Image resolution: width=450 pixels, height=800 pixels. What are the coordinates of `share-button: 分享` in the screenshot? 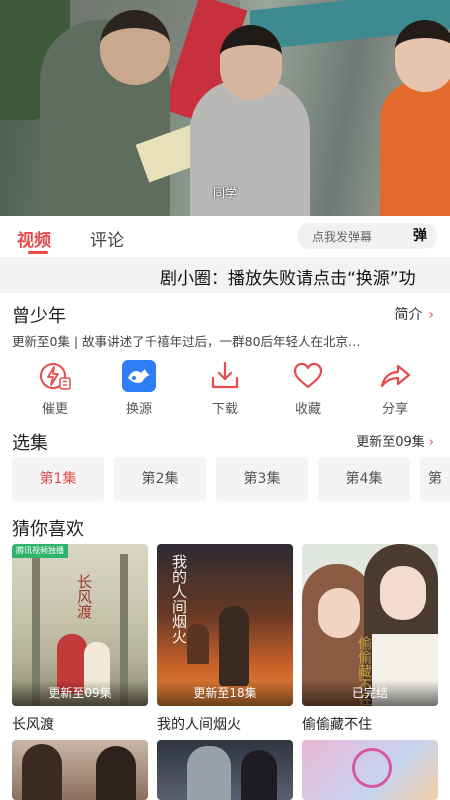 It's located at (395, 388).